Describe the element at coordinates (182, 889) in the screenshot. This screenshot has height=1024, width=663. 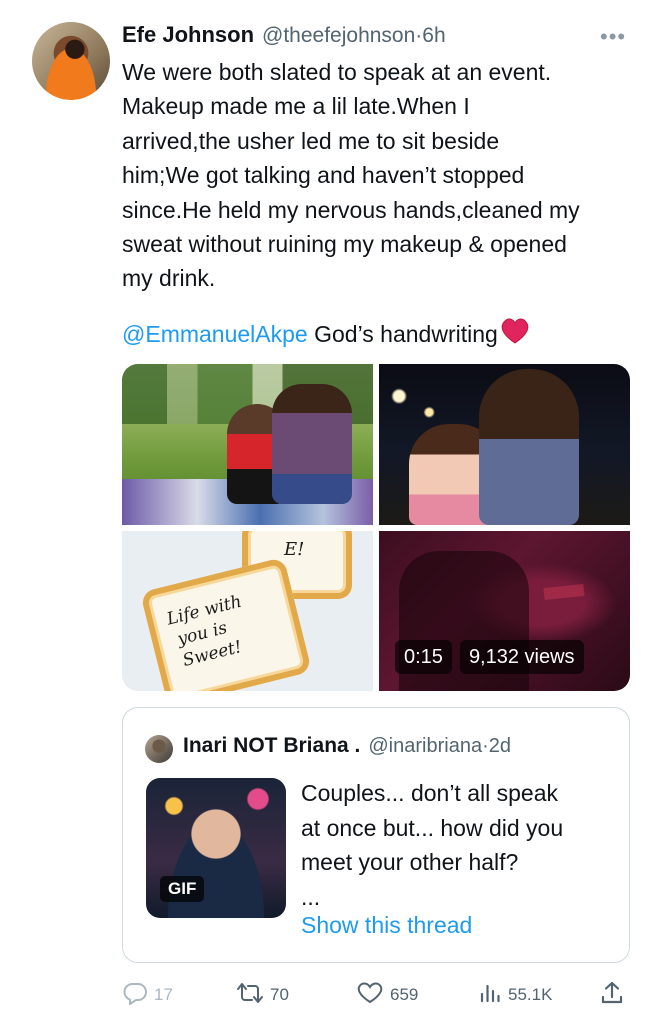
I see `gif-badge: GIF` at that location.